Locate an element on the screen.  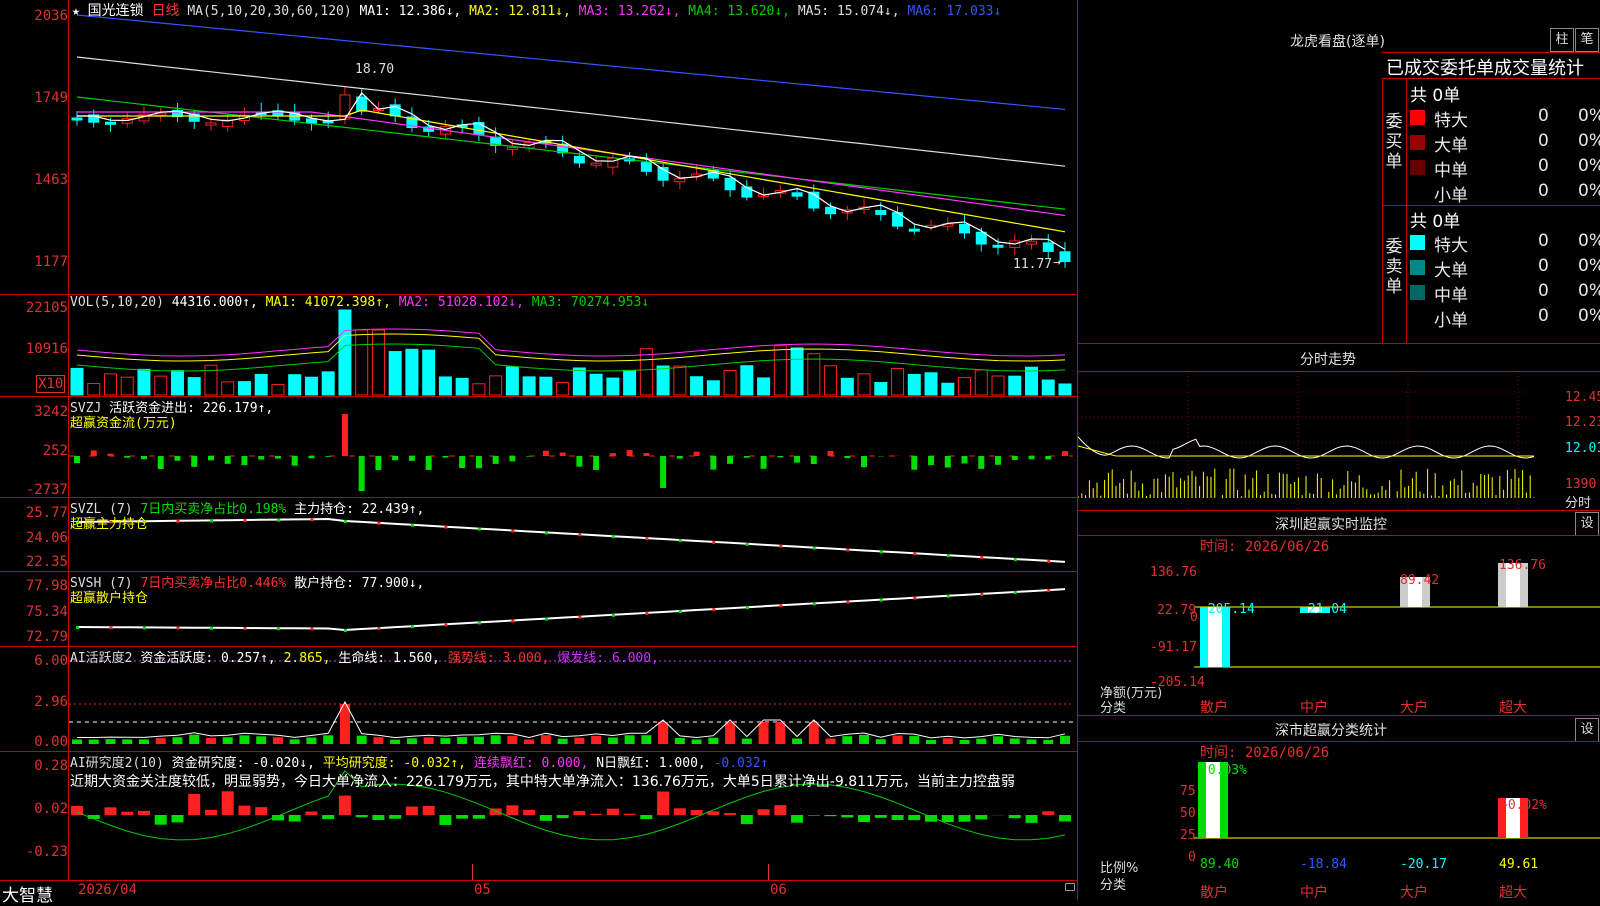
stats-settings-button: 设 is located at coordinates (1587, 730).